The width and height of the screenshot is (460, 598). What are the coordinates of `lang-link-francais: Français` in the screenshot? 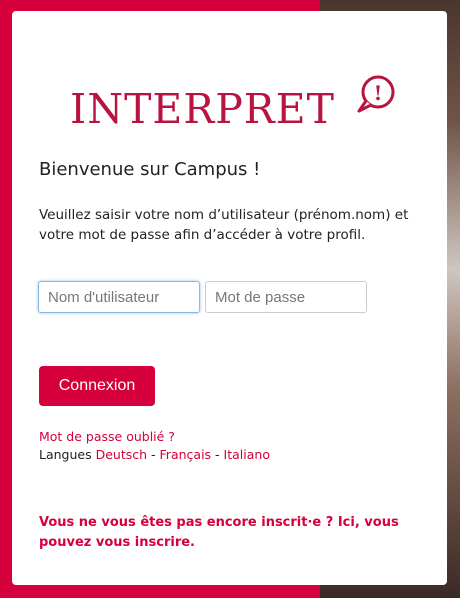 It's located at (186, 454).